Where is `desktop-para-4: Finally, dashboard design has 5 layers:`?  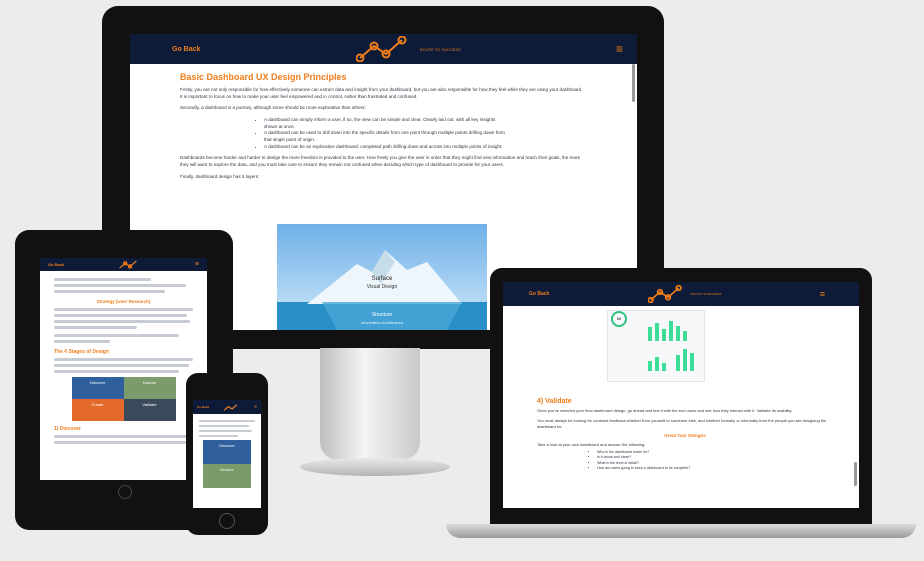
desktop-para-4: Finally, dashboard design has 5 layers: is located at coordinates (220, 176).